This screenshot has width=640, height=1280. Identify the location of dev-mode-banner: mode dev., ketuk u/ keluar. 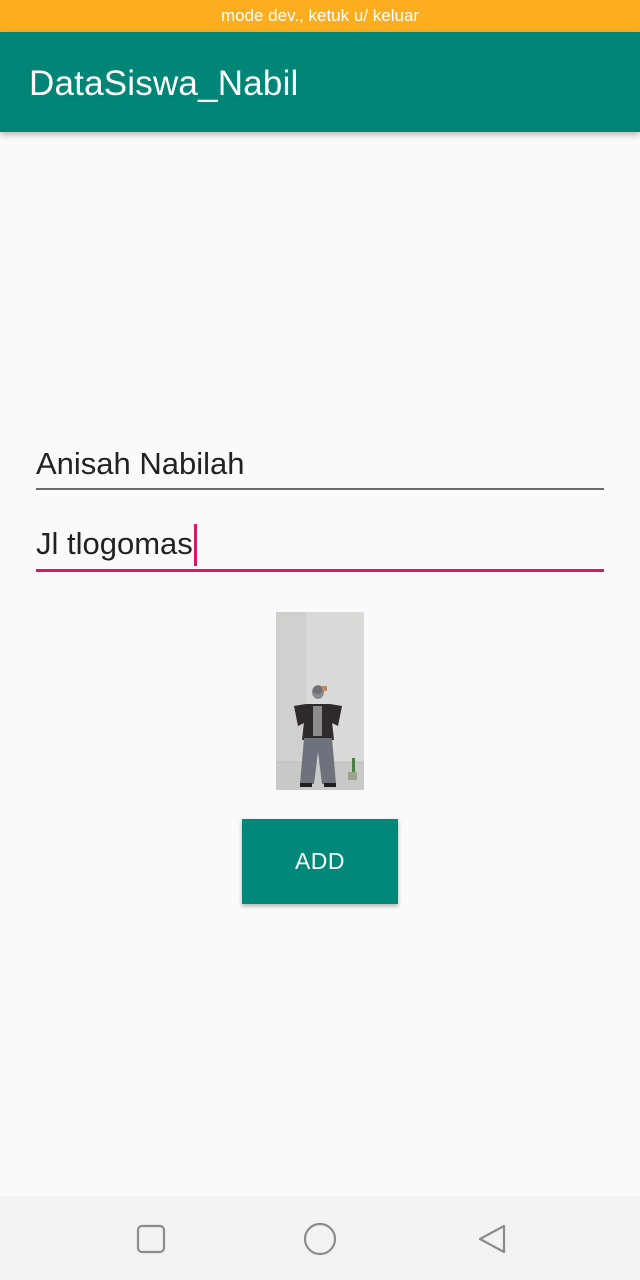
(320, 16).